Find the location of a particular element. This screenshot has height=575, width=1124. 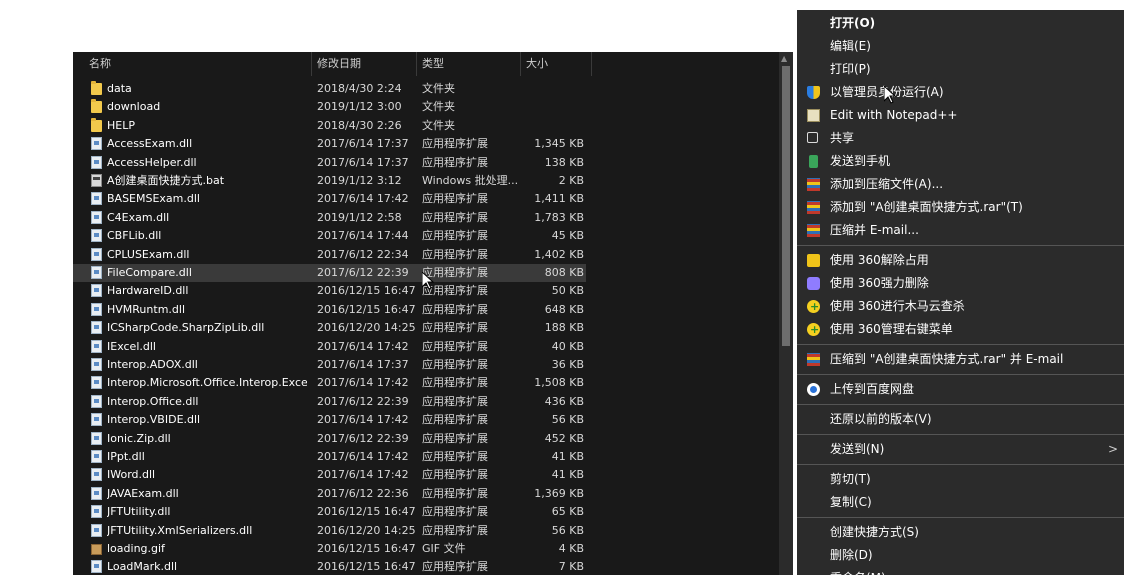

menu-item: 添加到 "A创建桌面快捷方式.rar"(T) is located at coordinates (960, 207).